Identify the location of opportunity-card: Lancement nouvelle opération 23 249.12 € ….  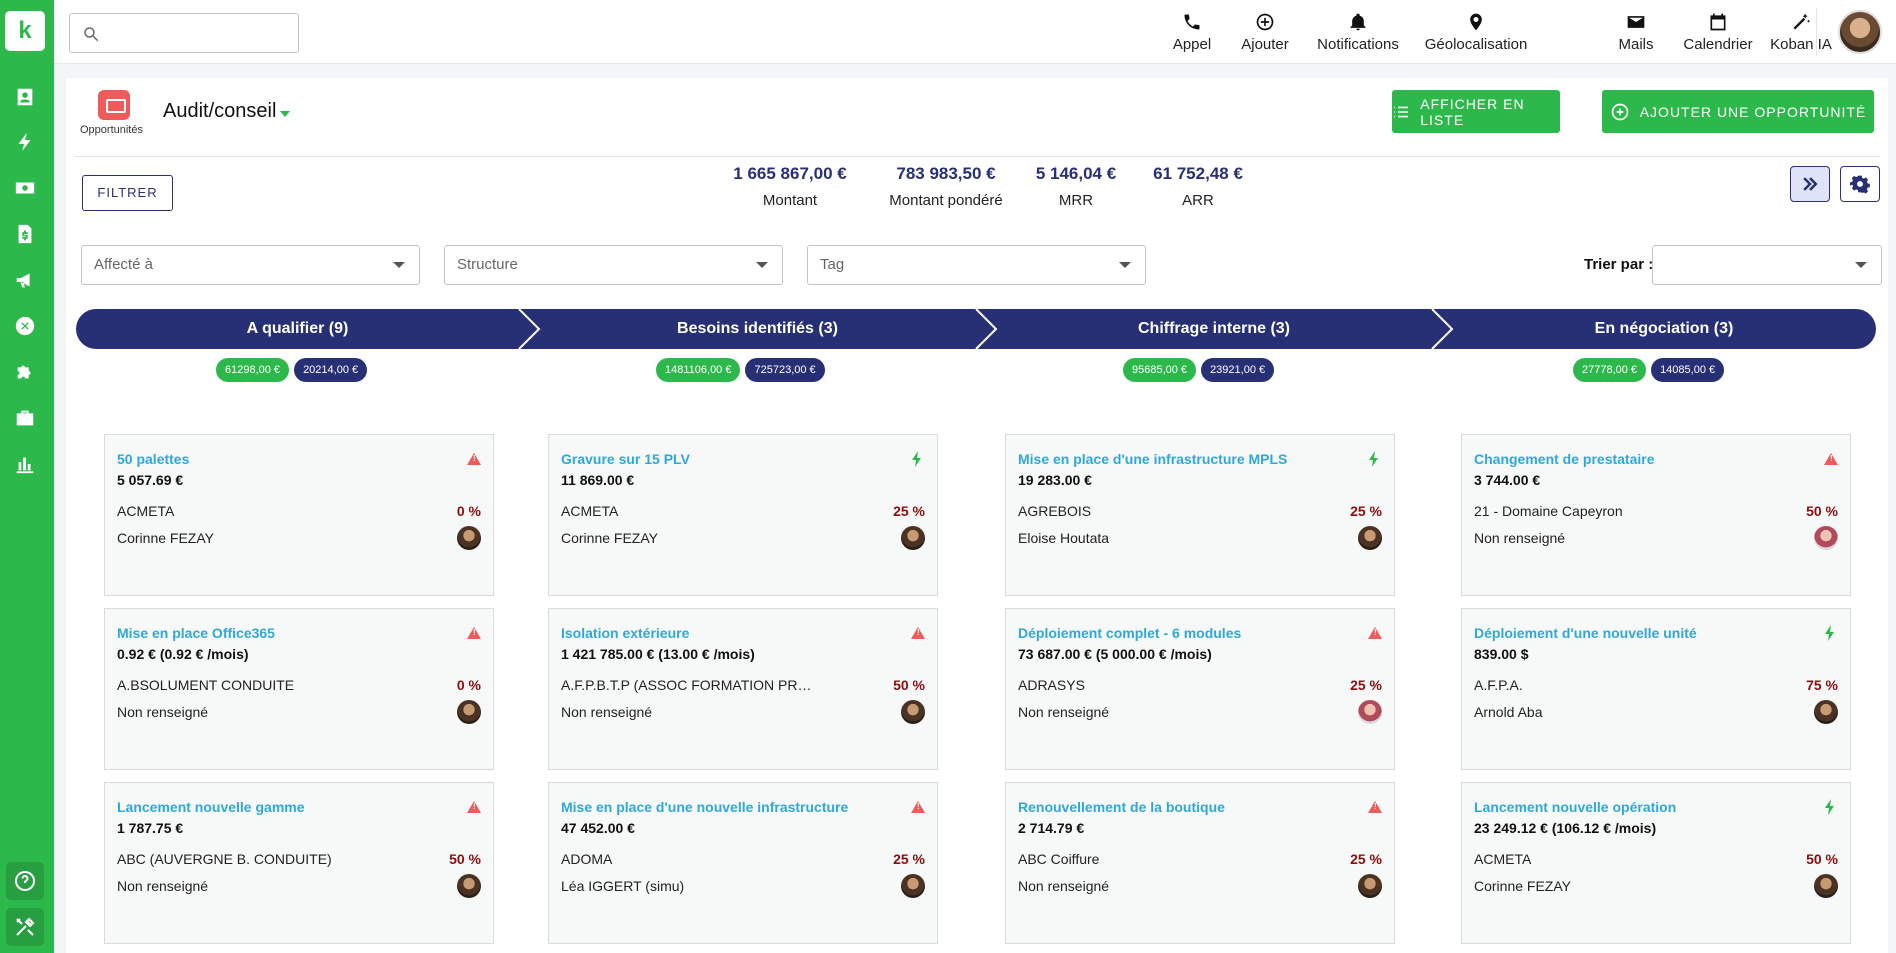
(1656, 863).